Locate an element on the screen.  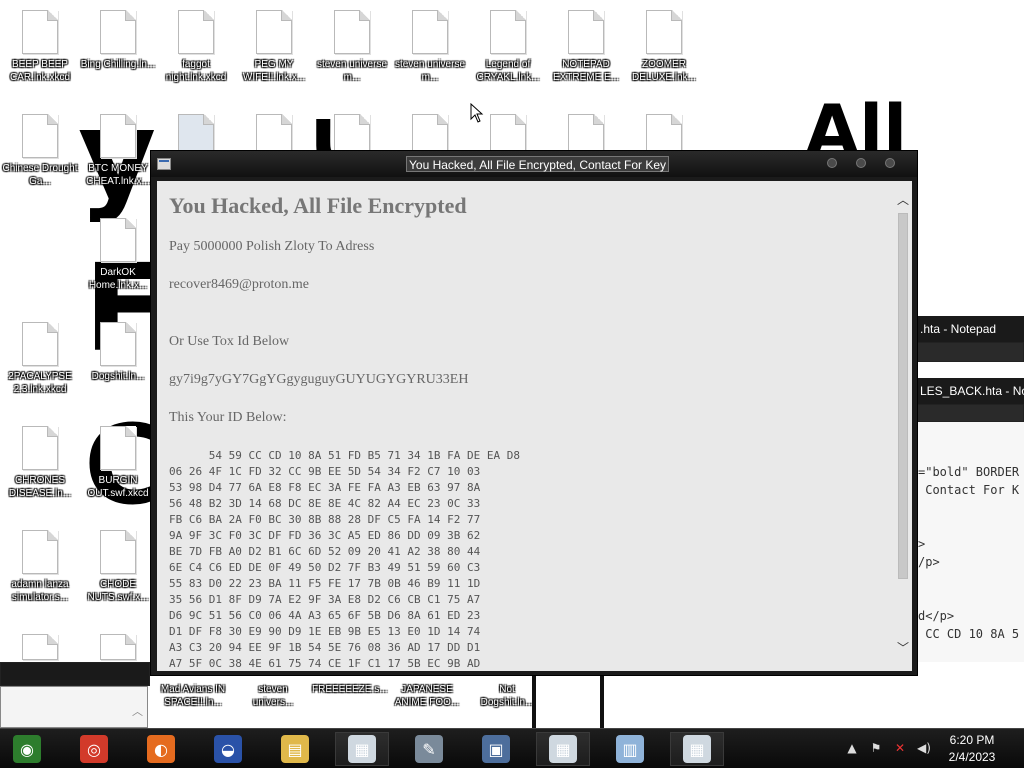
scrollbar-thumb is located at coordinates (903, 396).